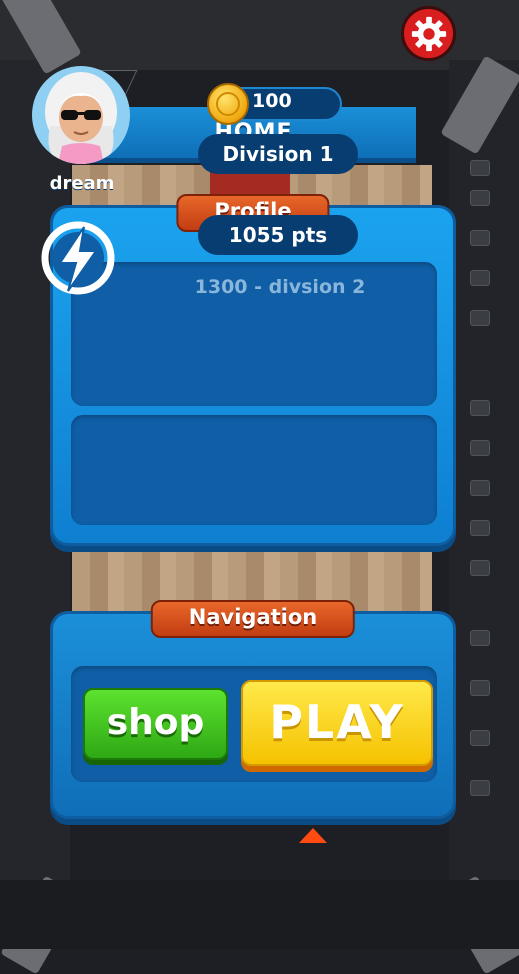  I want to click on avatar-image, so click(81, 118).